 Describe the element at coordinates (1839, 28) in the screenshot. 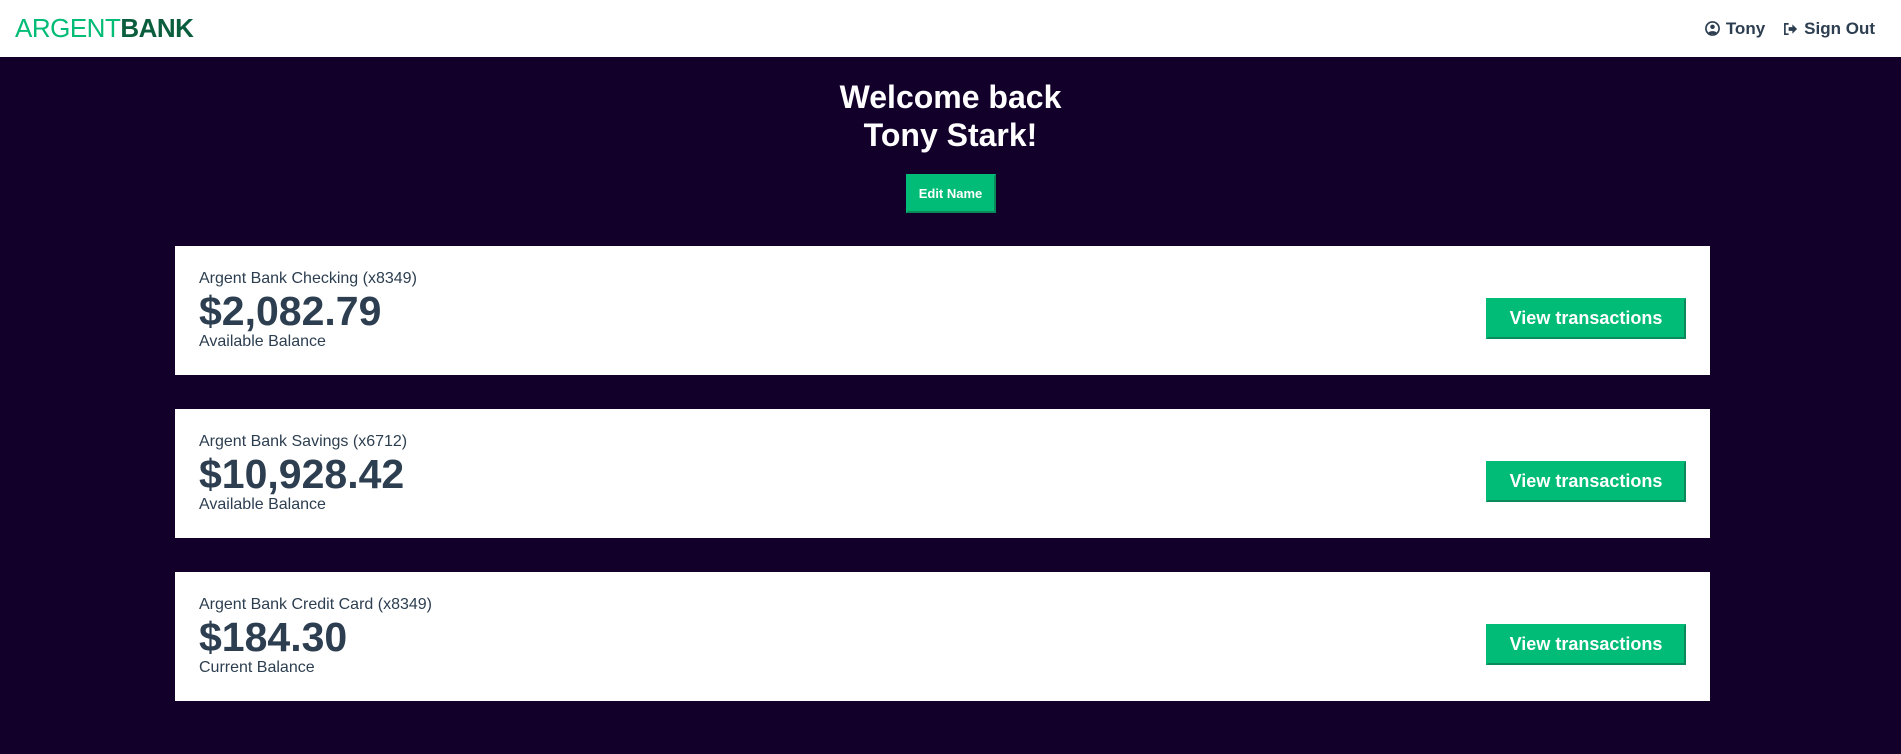

I see `sign-out-label: Sign Out` at that location.